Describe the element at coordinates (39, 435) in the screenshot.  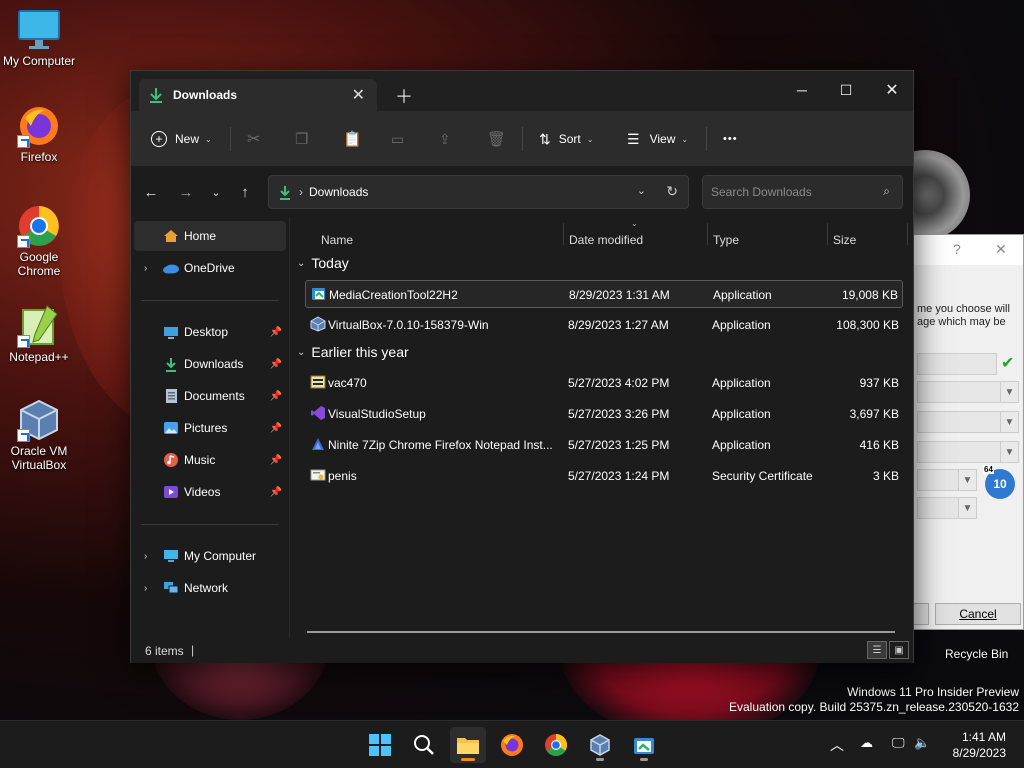
I see `desktop-icon-virtualbox: Oracle VM VirtualBox` at that location.